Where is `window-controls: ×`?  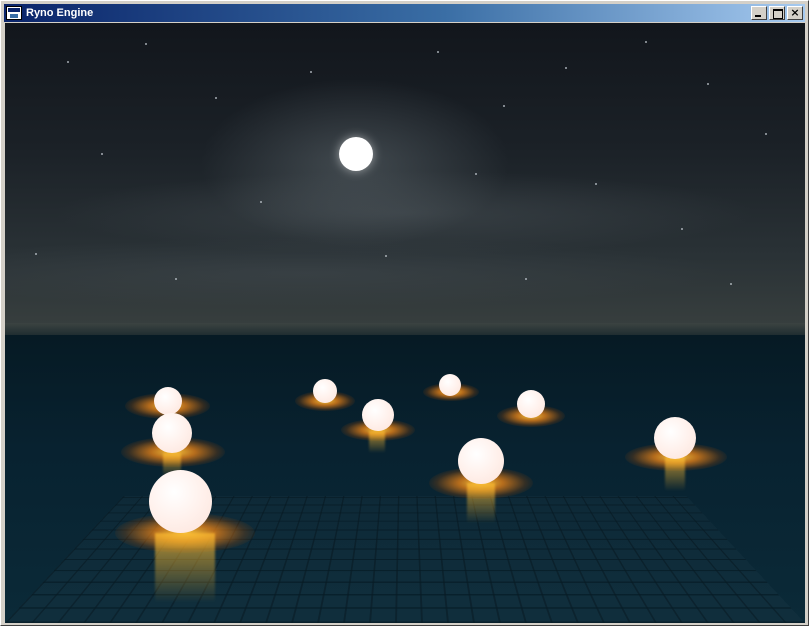
window-controls: × is located at coordinates (777, 13).